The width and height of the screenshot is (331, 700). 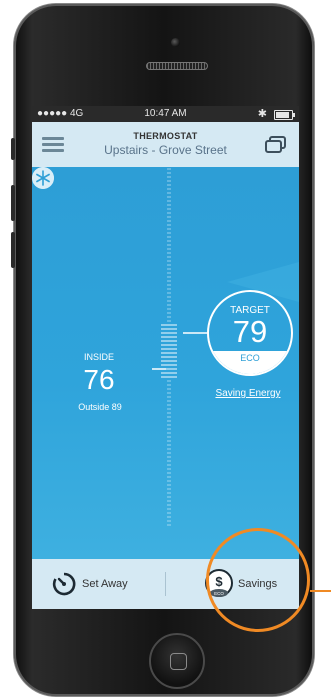 What do you see at coordinates (320, 591) in the screenshot?
I see `callout-line` at bounding box center [320, 591].